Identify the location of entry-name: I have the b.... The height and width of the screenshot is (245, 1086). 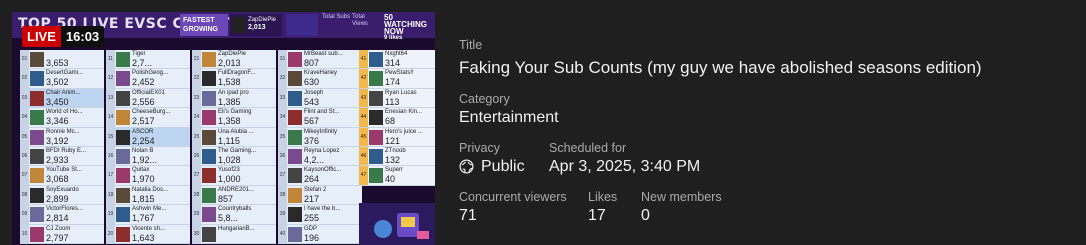
(322, 209).